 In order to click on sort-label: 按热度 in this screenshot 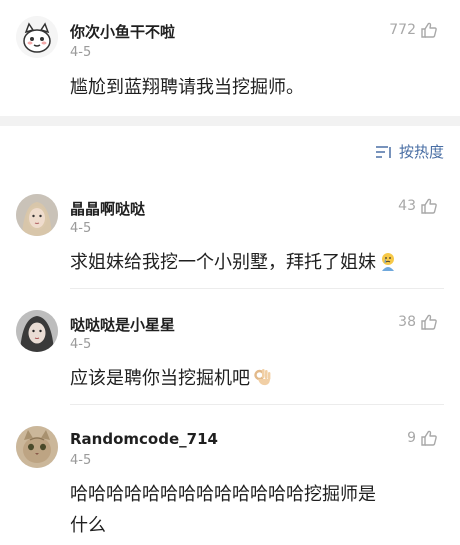, I will do `click(421, 152)`.